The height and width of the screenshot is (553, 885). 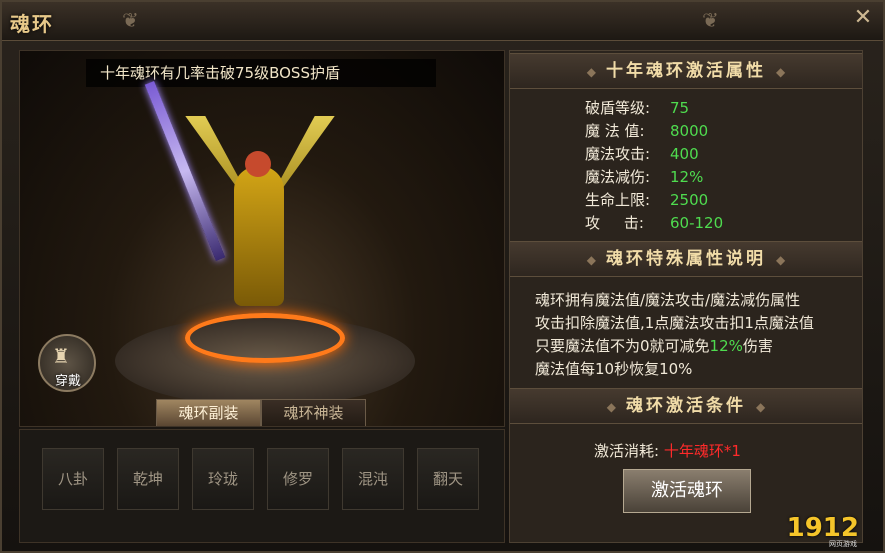 I want to click on activation-cost: 激活消耗: 十年魂环*1, so click(x=667, y=450).